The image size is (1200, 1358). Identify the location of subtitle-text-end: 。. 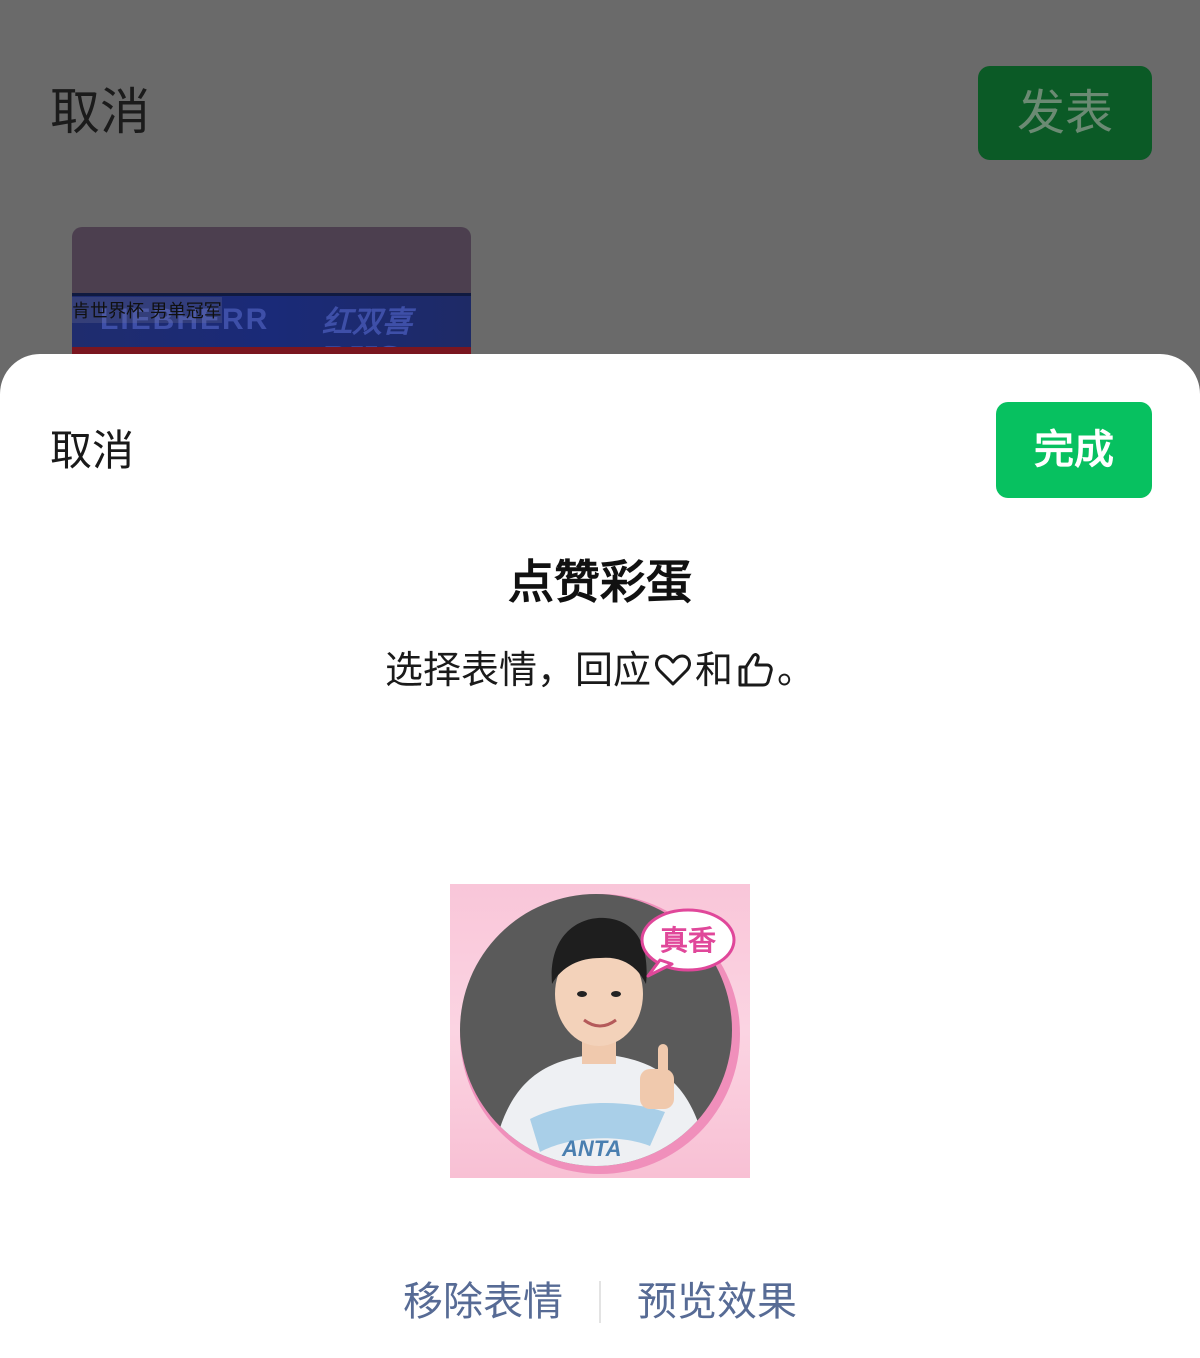
(796, 670).